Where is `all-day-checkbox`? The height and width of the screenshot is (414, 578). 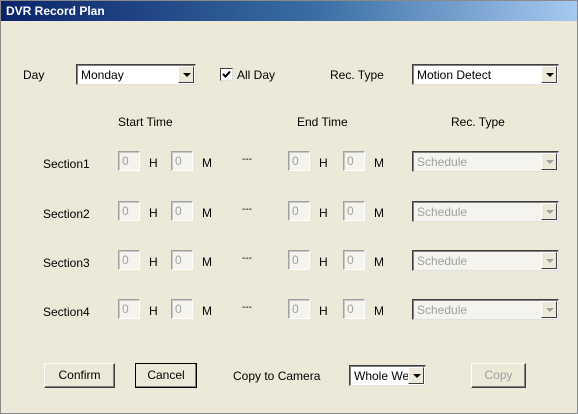
all-day-checkbox is located at coordinates (226, 74).